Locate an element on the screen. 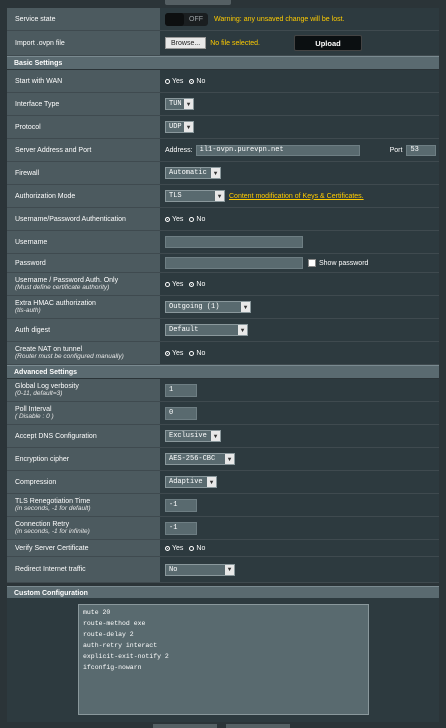 This screenshot has height=728, width=446. basic-settings-header: Basic Settings is located at coordinates (223, 62).